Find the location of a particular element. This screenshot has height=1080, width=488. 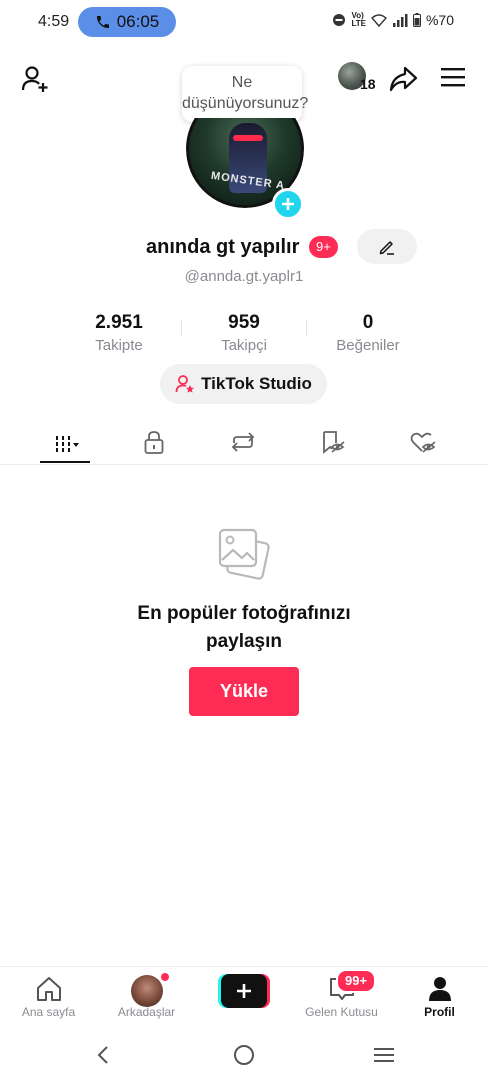

empty-state-title: En popüler fotoğrafınızı paylaşın is located at coordinates (244, 628).